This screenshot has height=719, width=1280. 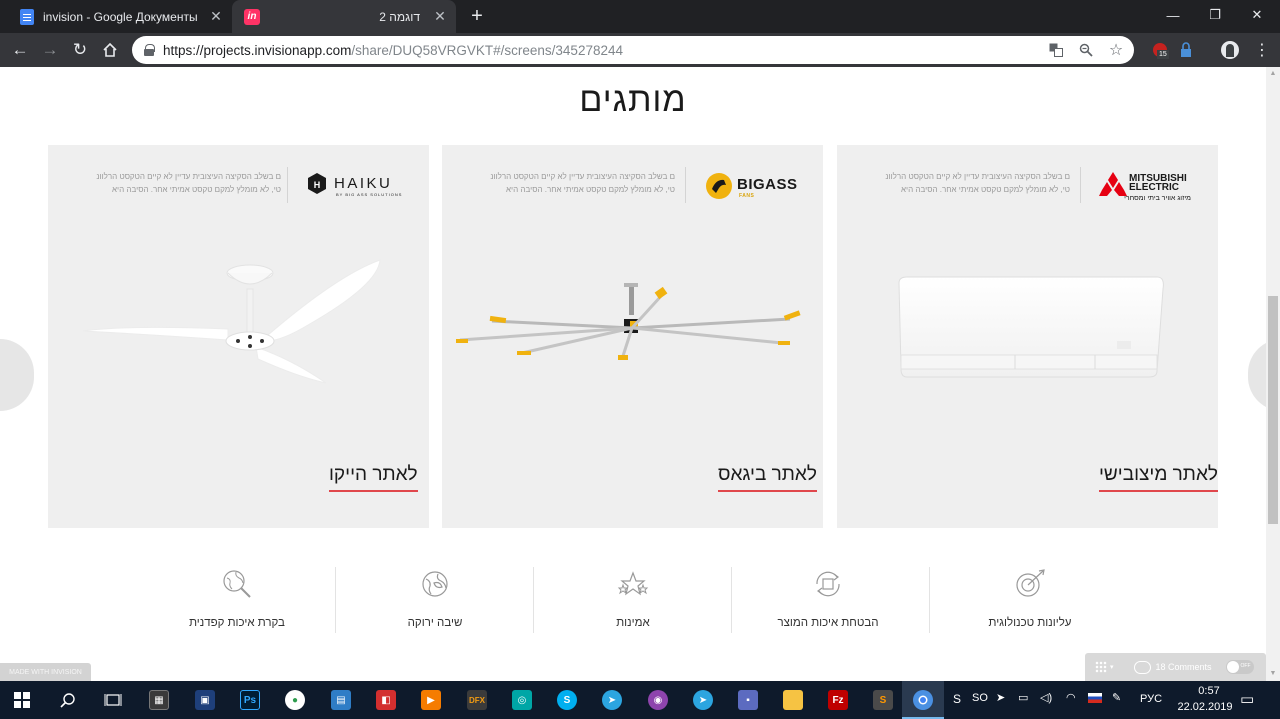 I want to click on carousel-prev-button, so click(x=17, y=375).